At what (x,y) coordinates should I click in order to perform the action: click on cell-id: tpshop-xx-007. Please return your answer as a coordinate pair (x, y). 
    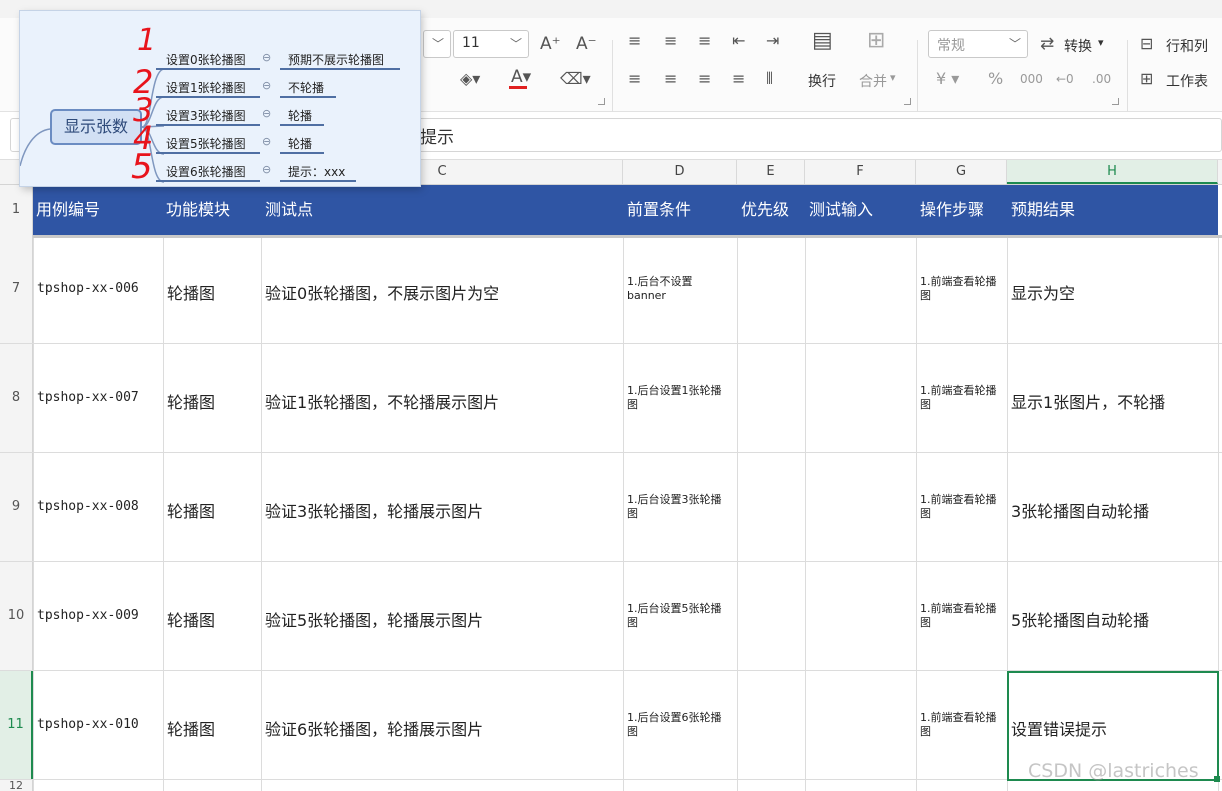
    Looking at the image, I should click on (88, 397).